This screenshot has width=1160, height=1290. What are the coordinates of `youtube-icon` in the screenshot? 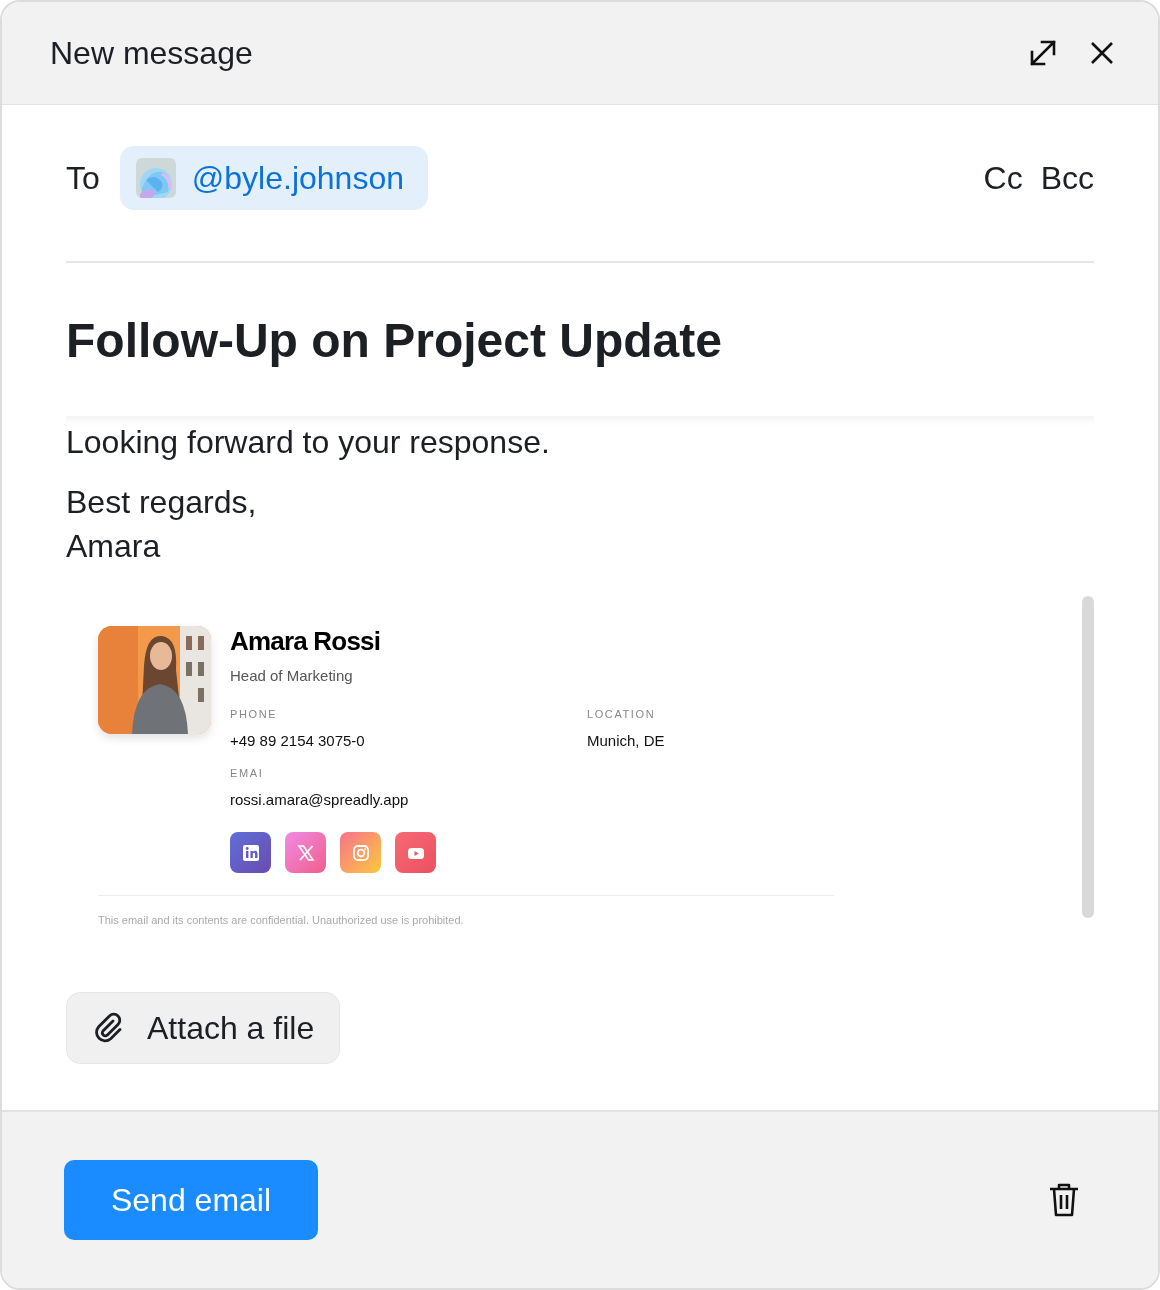 It's located at (415, 852).